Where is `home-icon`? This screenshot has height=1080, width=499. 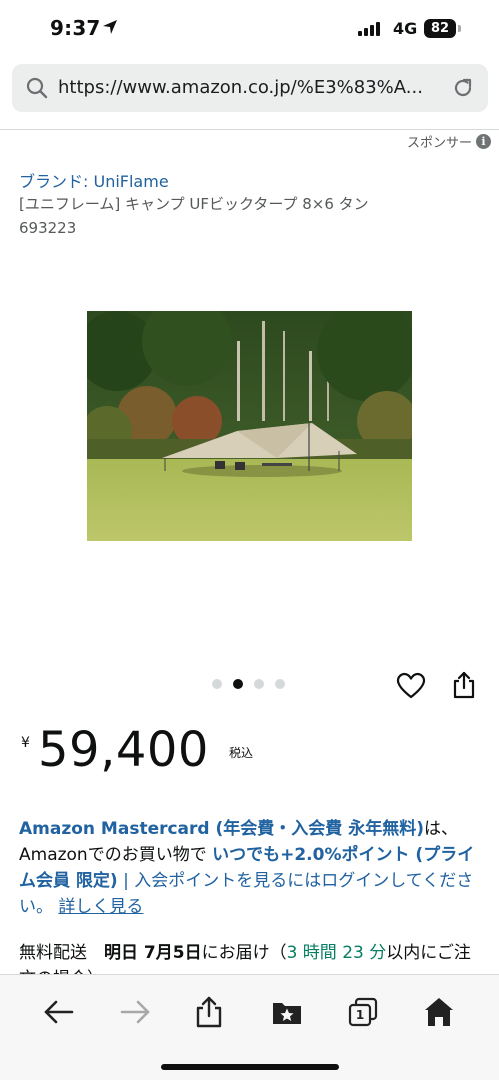 home-icon is located at coordinates (439, 1012).